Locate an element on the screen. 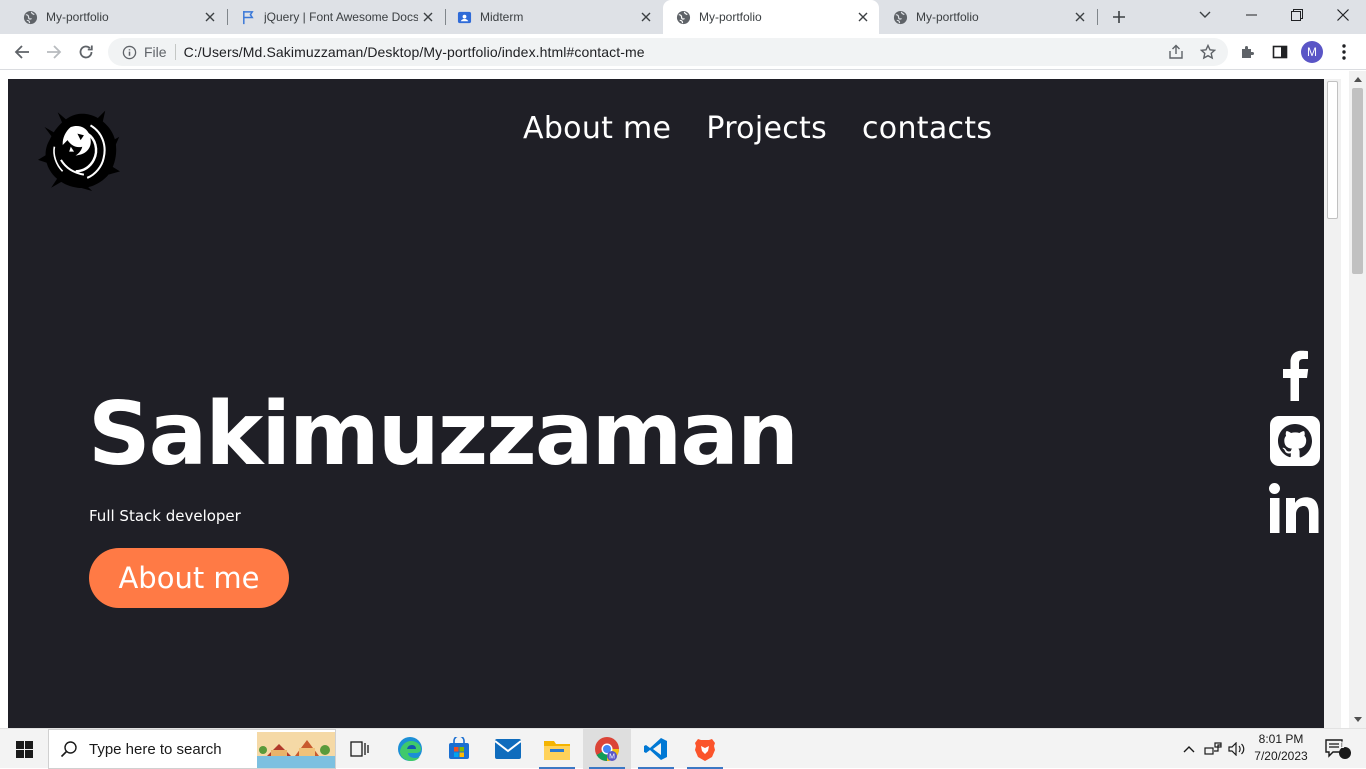 This screenshot has width=1366, height=769. forward-button is located at coordinates (54, 52).